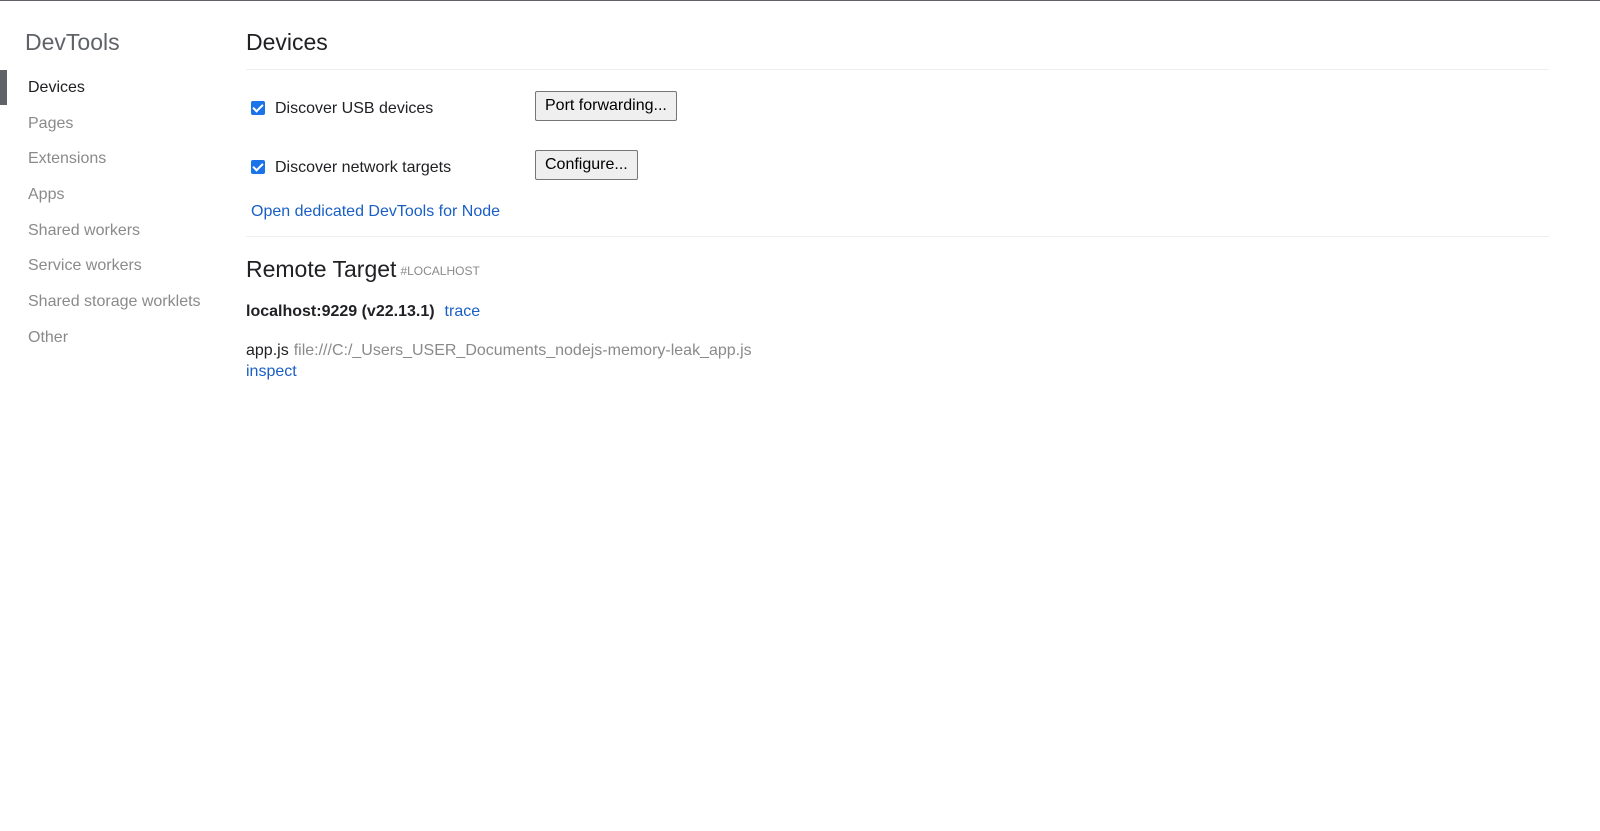 The height and width of the screenshot is (831, 1600). Describe the element at coordinates (115, 302) in the screenshot. I see `sidebar-item-shared-storage-worklets: Shared storage worklets` at that location.